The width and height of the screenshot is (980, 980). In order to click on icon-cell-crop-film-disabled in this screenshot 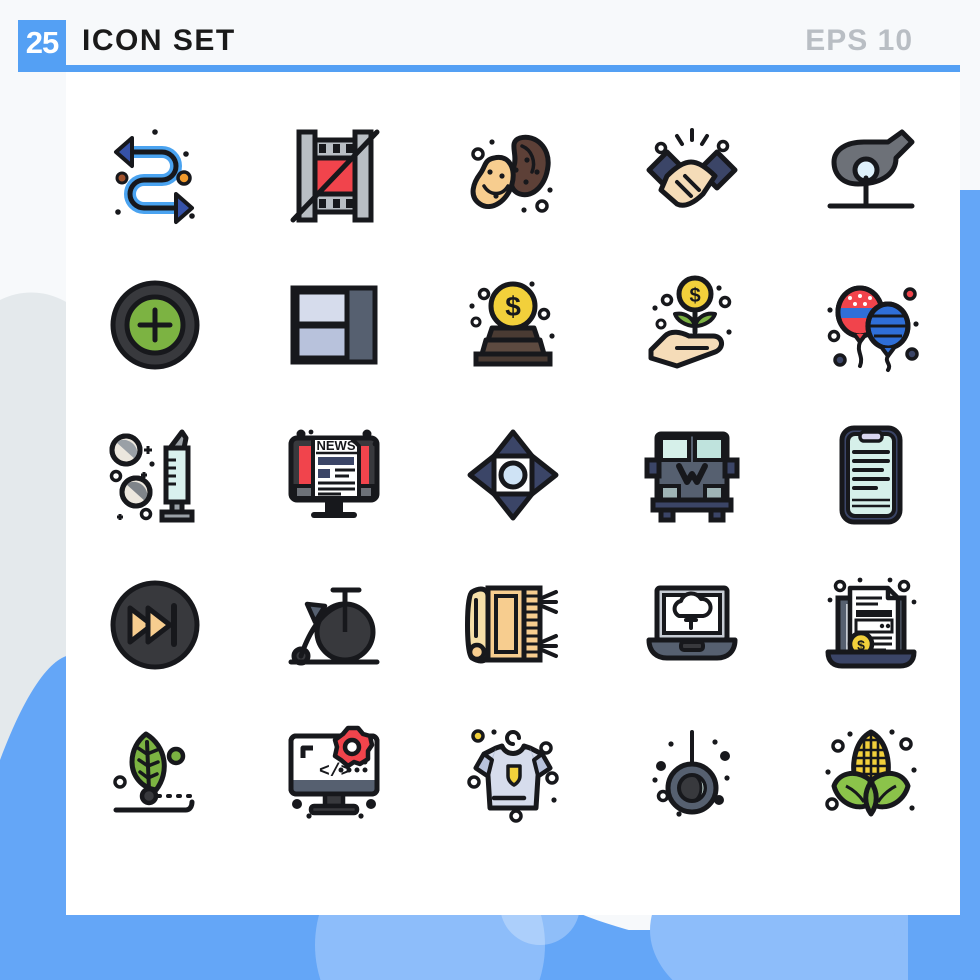, I will do `click(334, 175)`.